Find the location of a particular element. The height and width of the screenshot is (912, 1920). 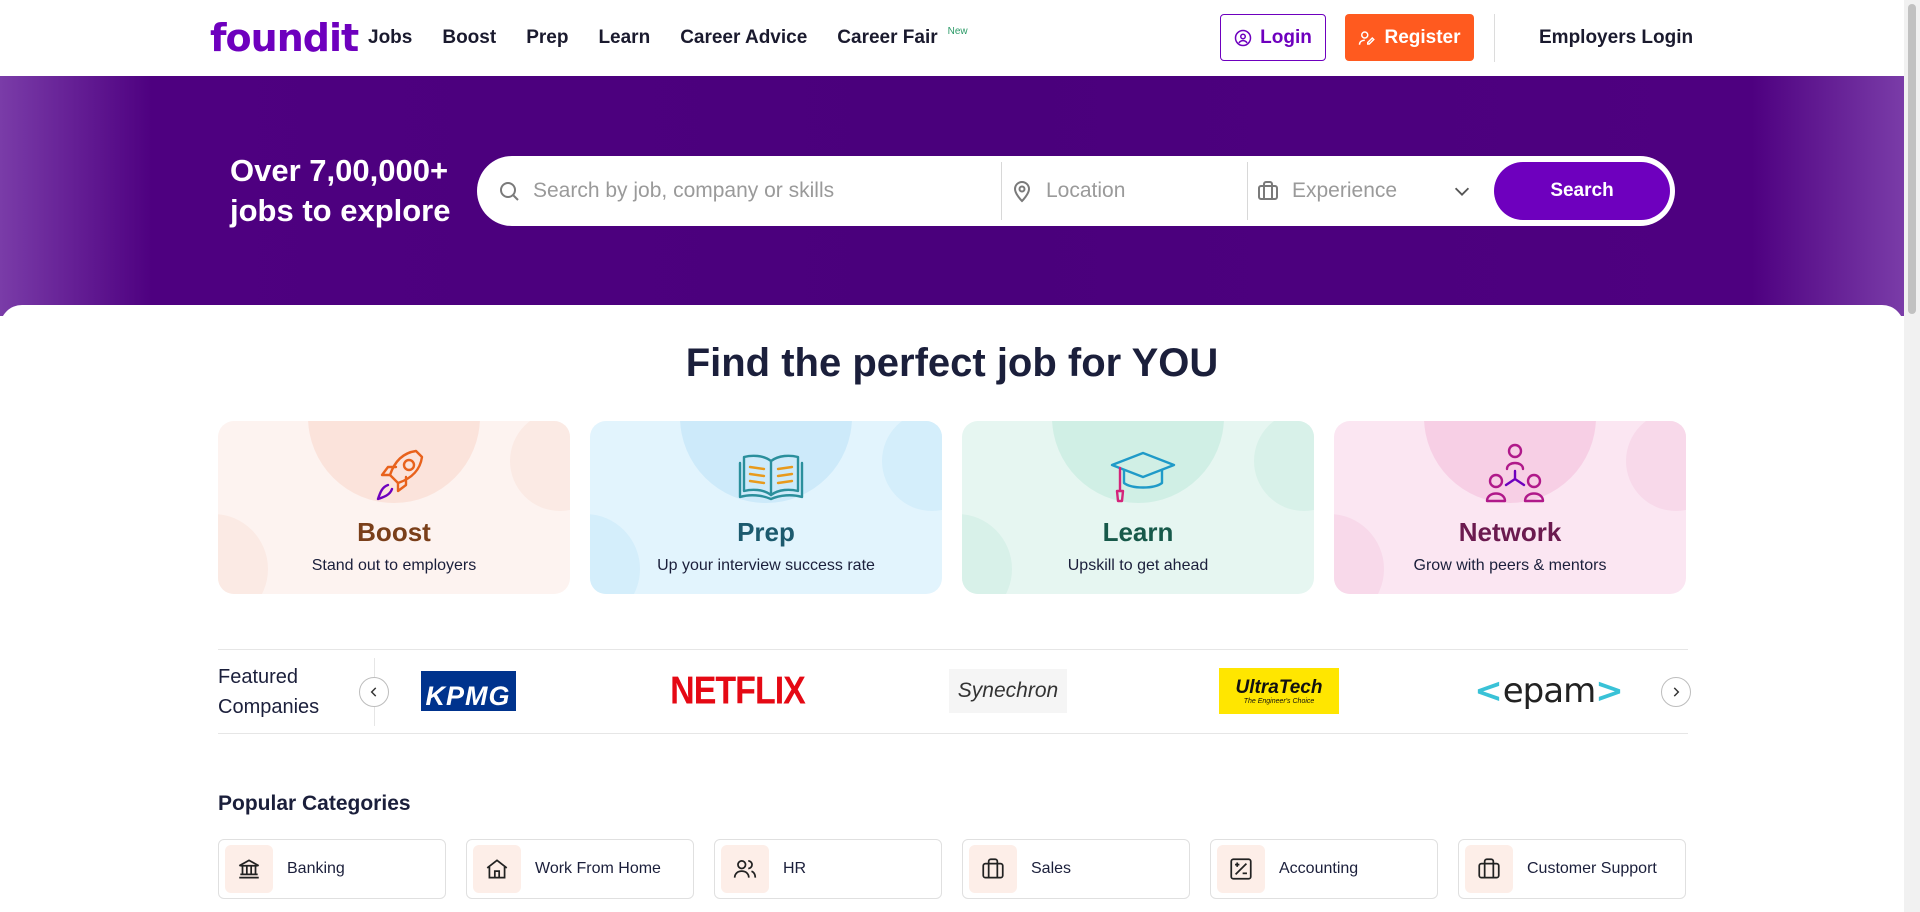

nav-career-advice: Career Advice is located at coordinates (743, 38).